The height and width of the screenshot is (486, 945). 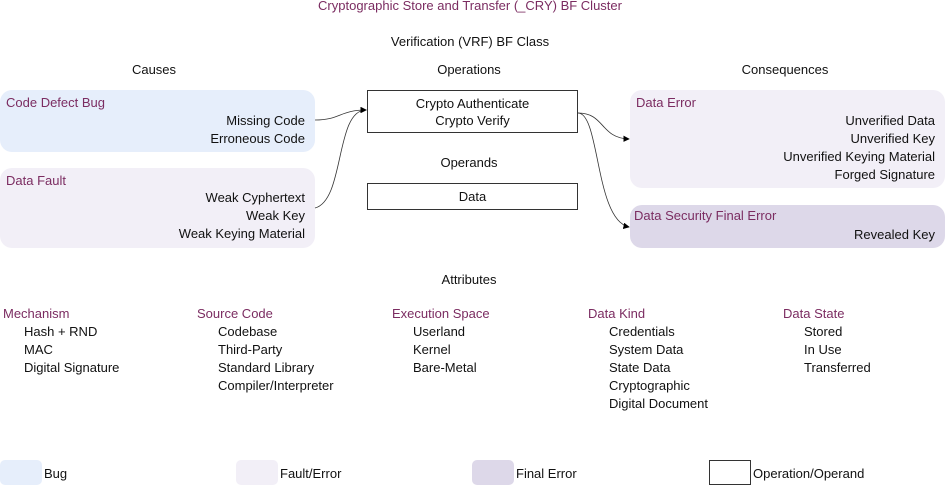 What do you see at coordinates (38, 349) in the screenshot?
I see `attribute-item: MAC` at bounding box center [38, 349].